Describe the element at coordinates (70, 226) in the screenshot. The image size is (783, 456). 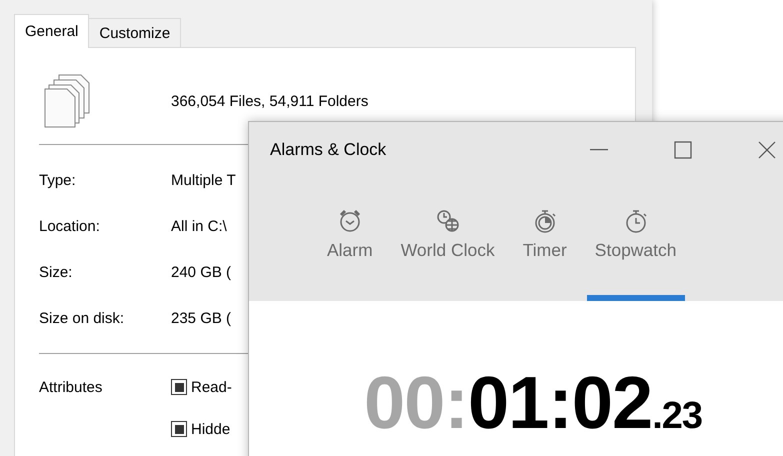
I see `field-label: Location:` at that location.